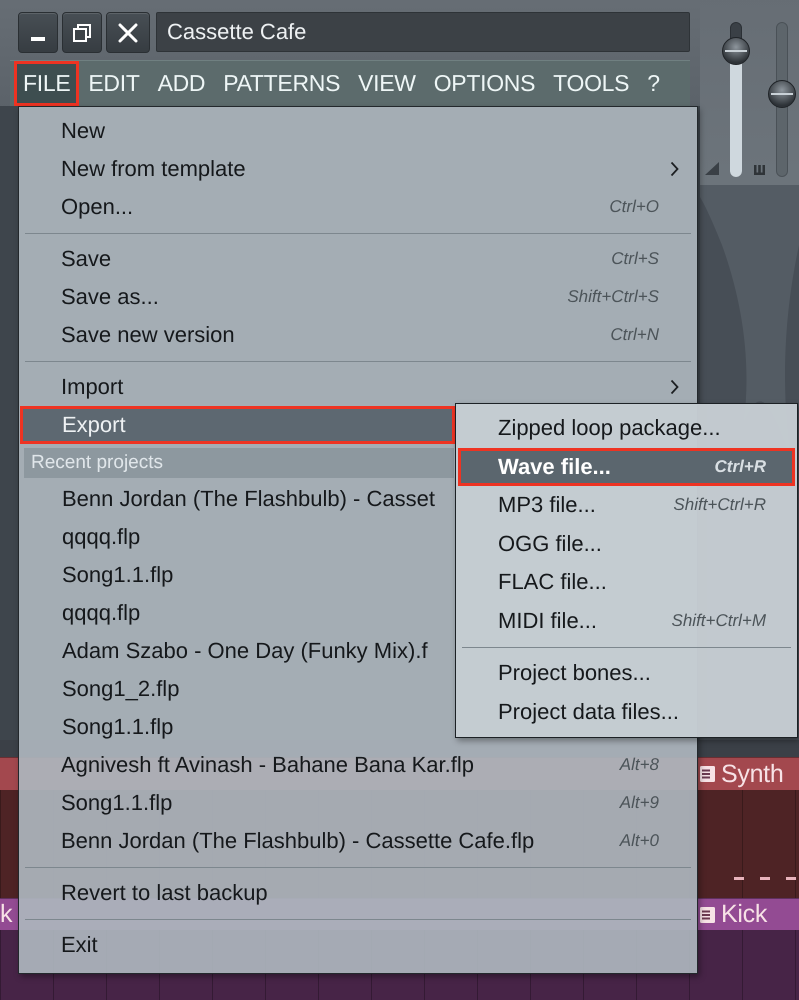 This screenshot has width=799, height=1000. Describe the element at coordinates (591, 83) in the screenshot. I see `menu-bar-item: TOOLS` at that location.